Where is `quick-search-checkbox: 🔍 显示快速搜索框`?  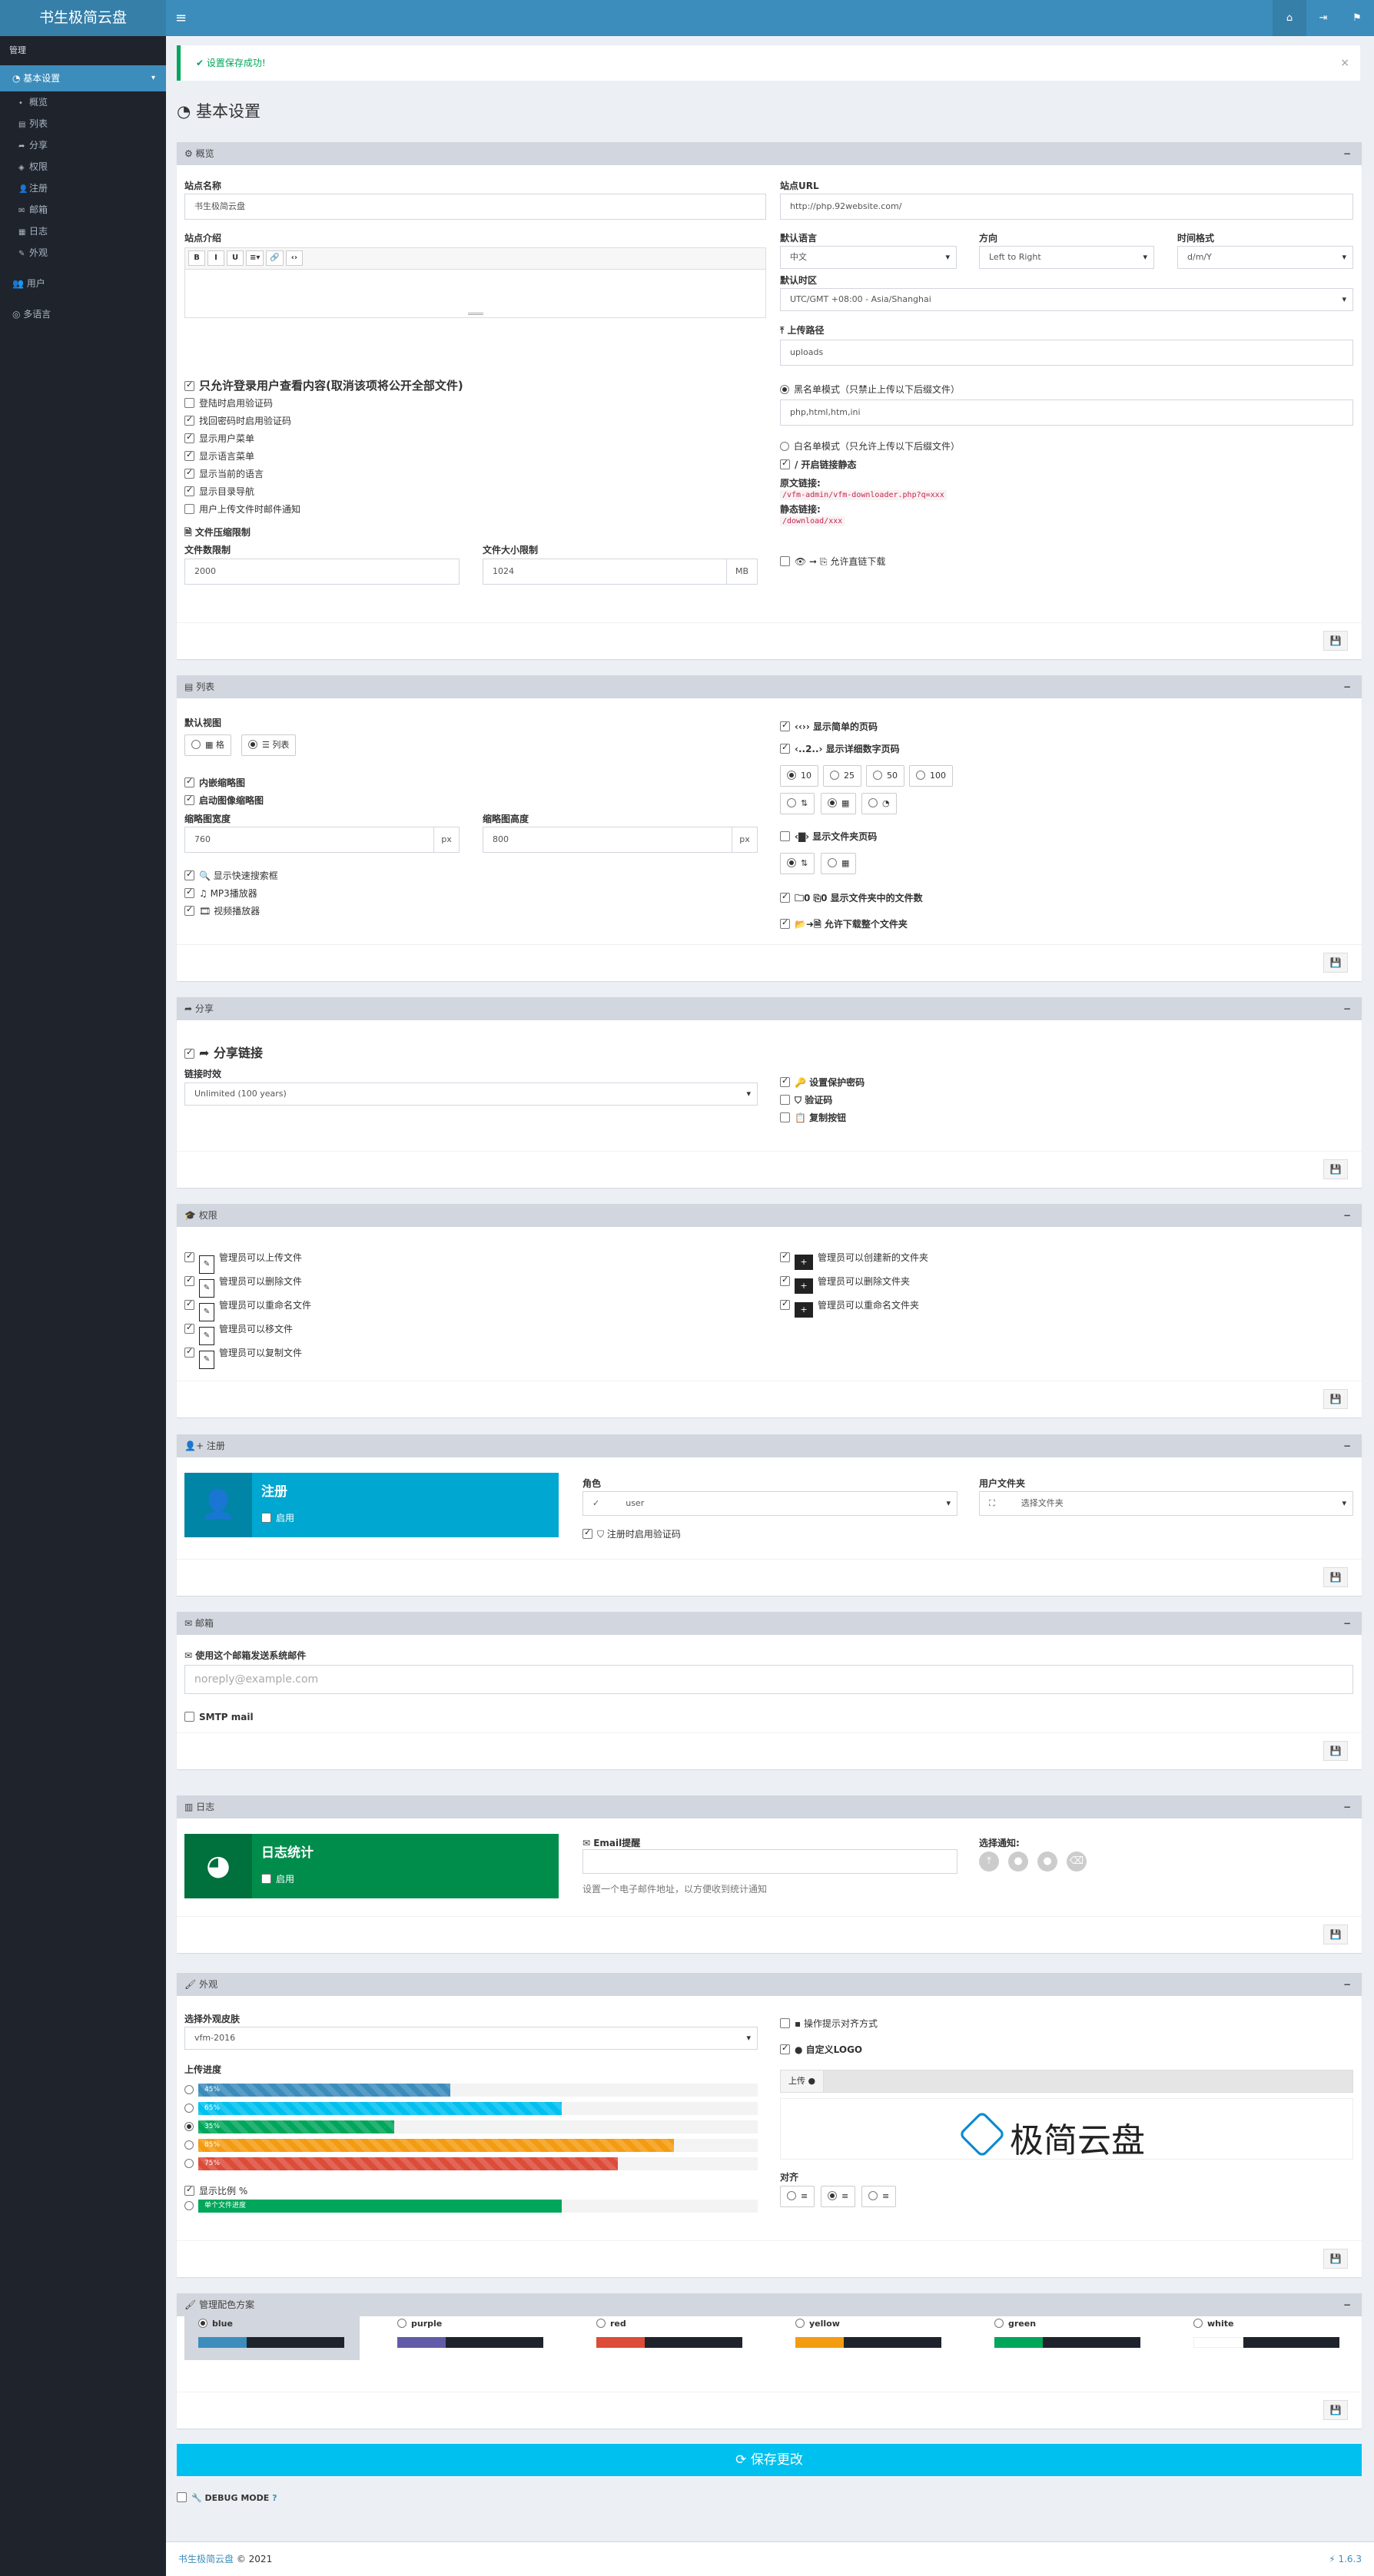 quick-search-checkbox: 🔍 显示快速搜索框 is located at coordinates (231, 875).